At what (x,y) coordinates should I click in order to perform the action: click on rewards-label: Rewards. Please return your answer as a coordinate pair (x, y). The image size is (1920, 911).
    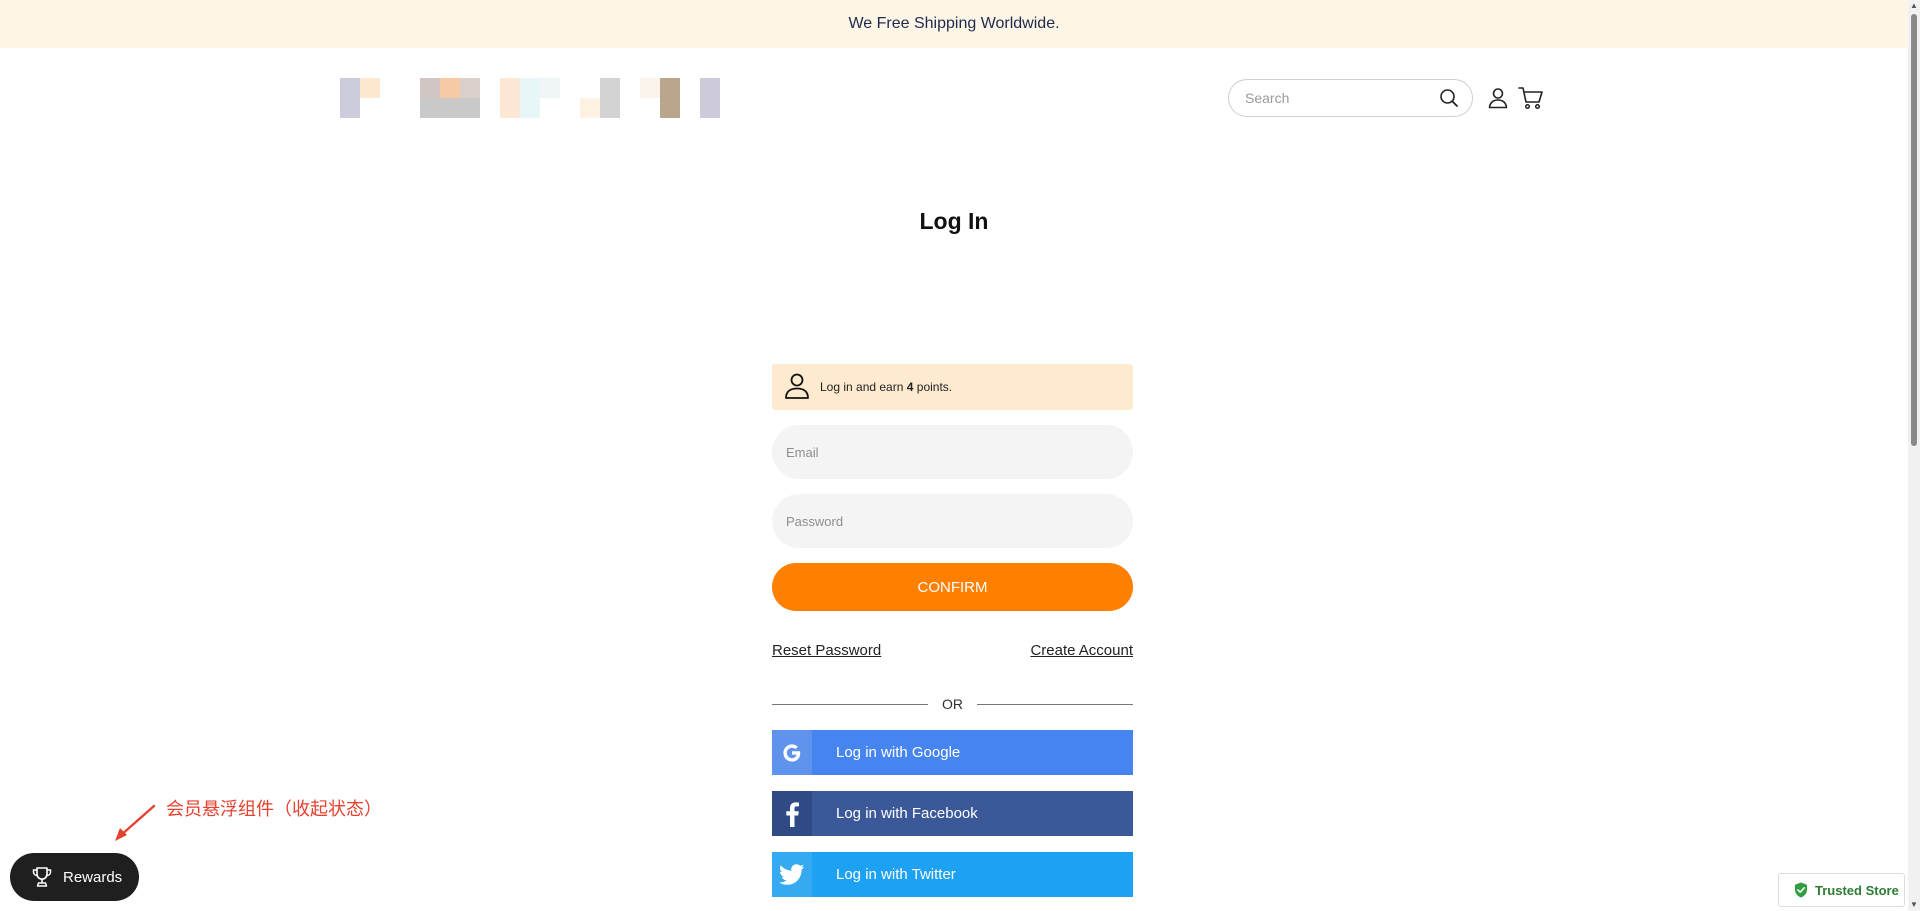
    Looking at the image, I should click on (93, 877).